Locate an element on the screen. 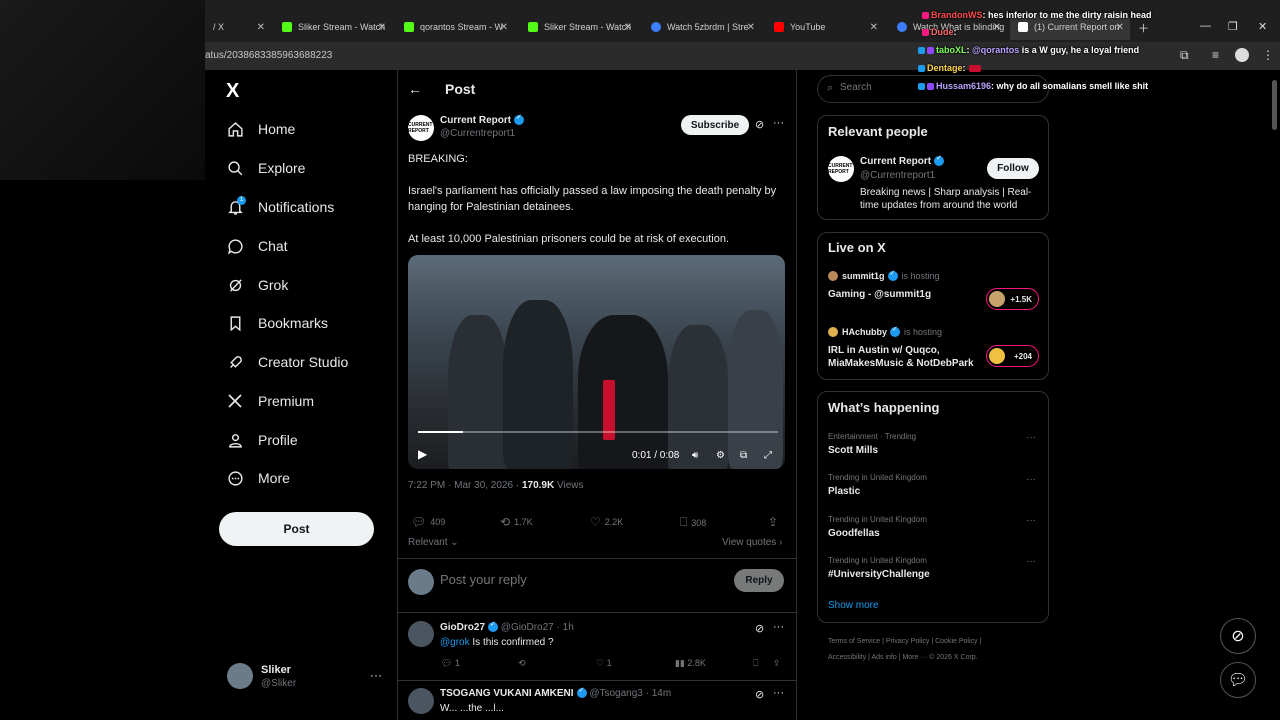 The image size is (1280, 720). video-player: ▶ 0:01 / 0:08 🔊︎ ⚙ ⧉ ⤢ is located at coordinates (596, 362).